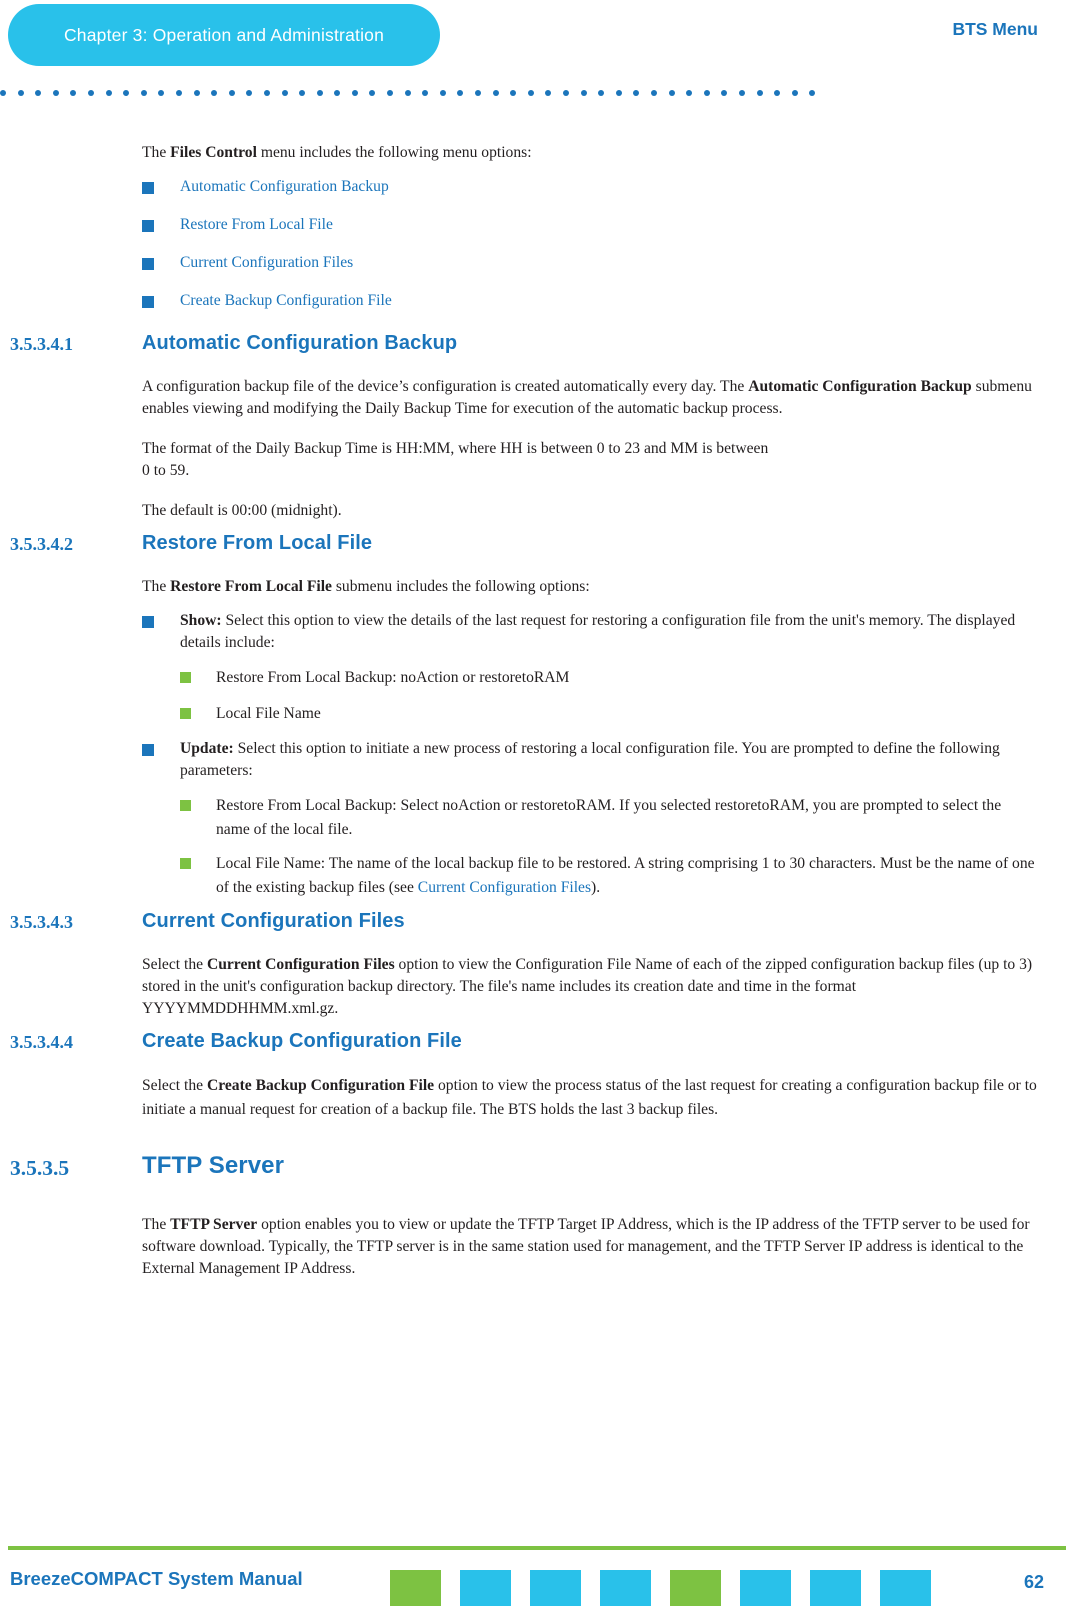  What do you see at coordinates (596, 887) in the screenshot?
I see `sublist-text-part-2: ).` at bounding box center [596, 887].